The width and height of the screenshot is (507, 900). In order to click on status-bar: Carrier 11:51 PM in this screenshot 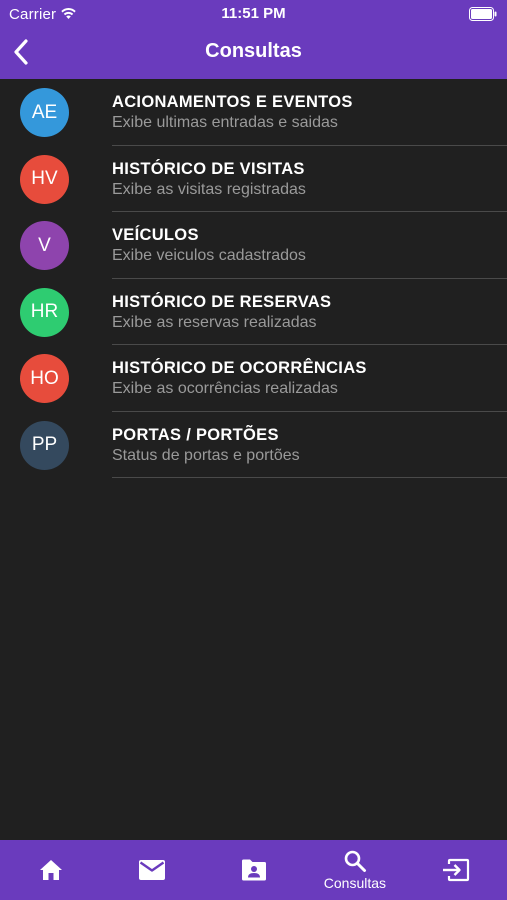, I will do `click(253, 14)`.